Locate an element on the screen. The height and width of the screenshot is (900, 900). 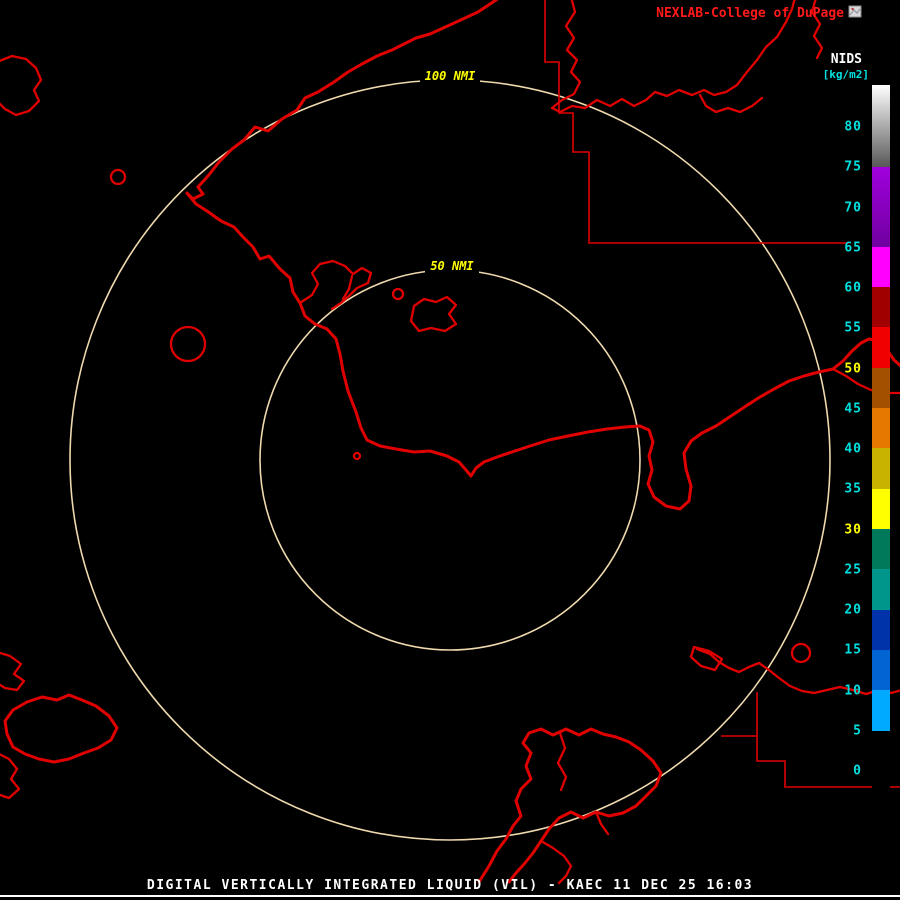
colorbar is located at coordinates (881, 437).